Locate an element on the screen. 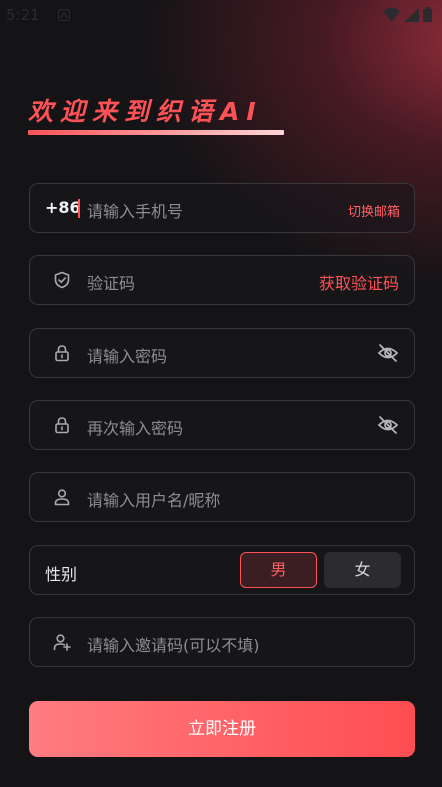 Image resolution: width=442 pixels, height=787 pixels. password-field: 请输入密码 is located at coordinates (222, 353).